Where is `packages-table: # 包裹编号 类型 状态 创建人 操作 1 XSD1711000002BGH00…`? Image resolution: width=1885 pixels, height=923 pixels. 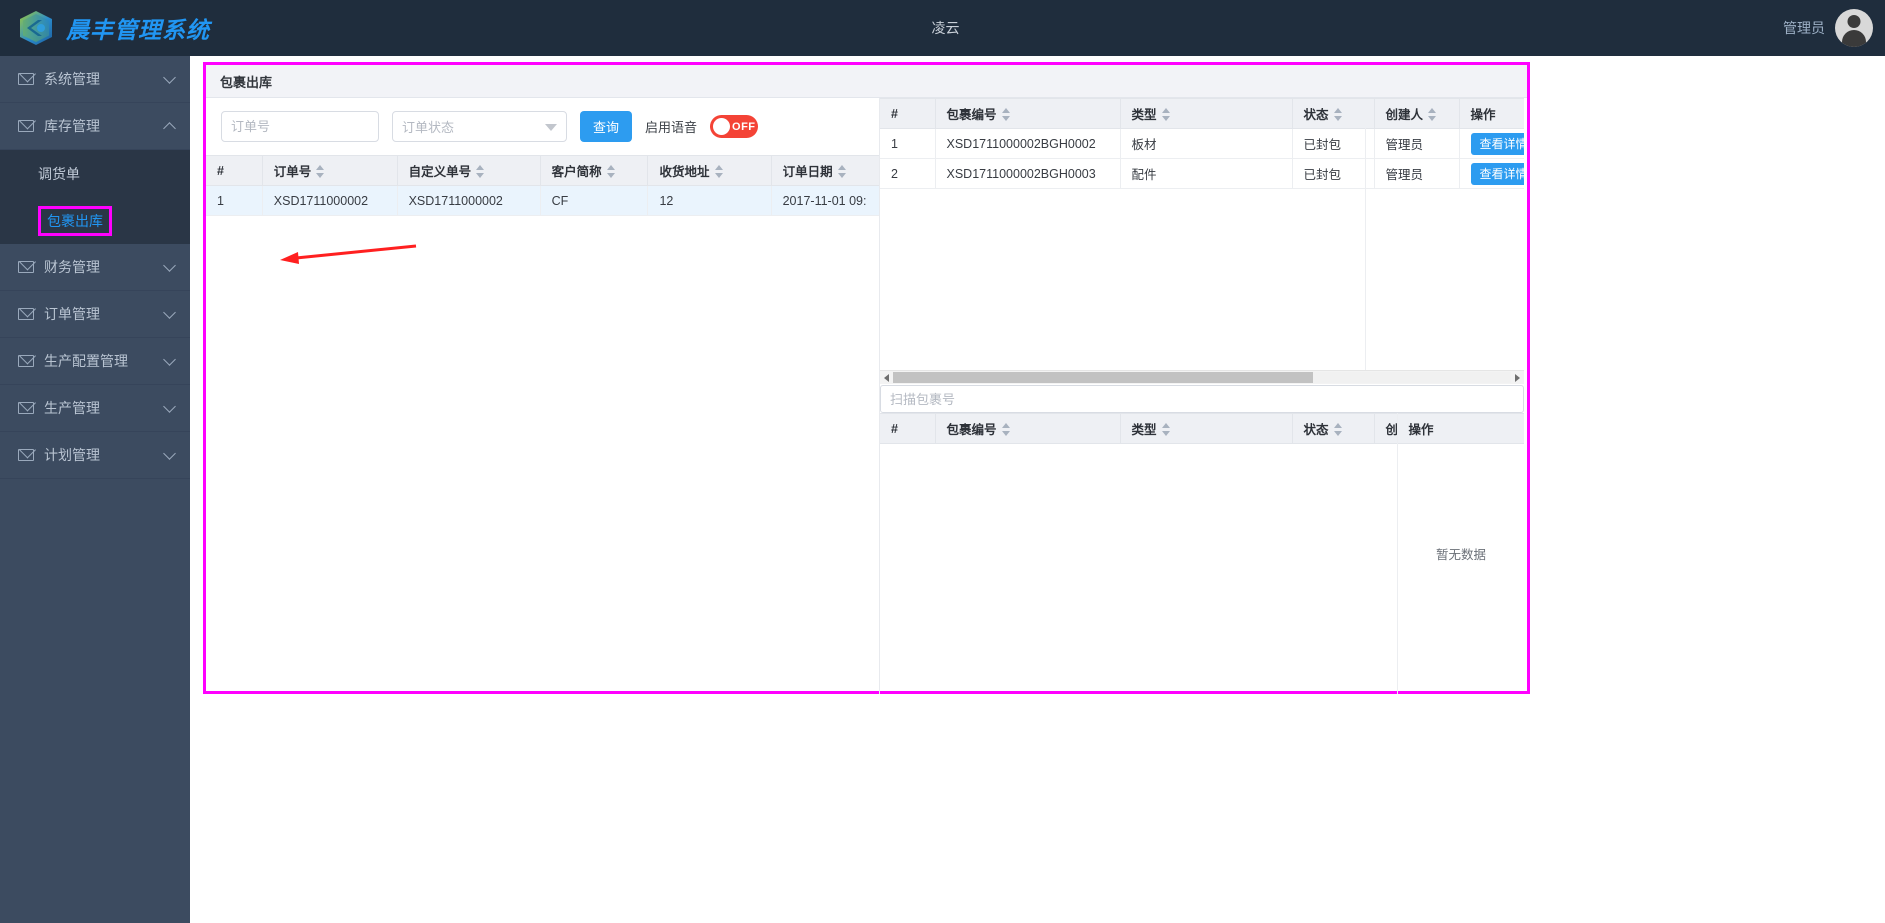 packages-table: # 包裹编号 类型 状态 创建人 操作 1 XSD1711000002BGH00… is located at coordinates (1202, 143).